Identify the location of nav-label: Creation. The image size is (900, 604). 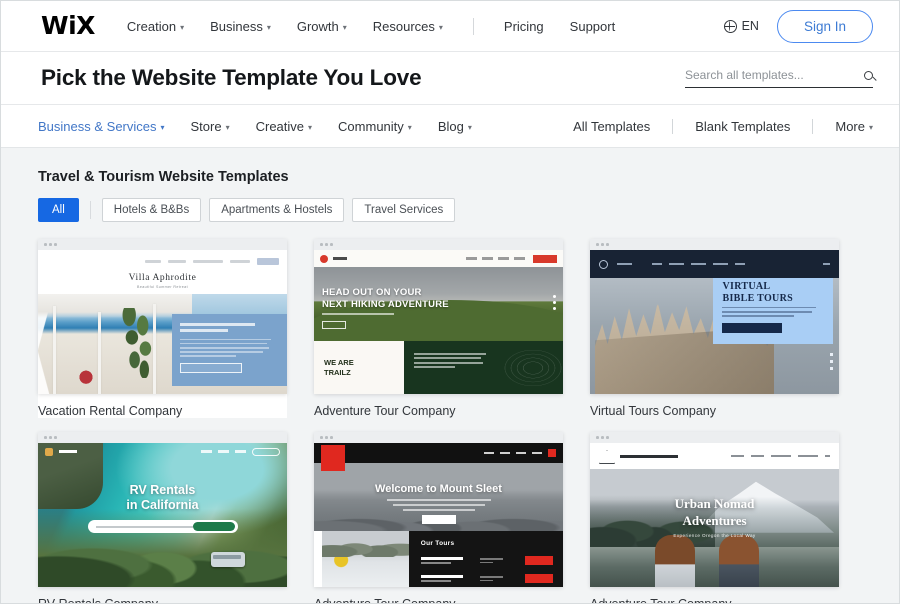
(151, 26).